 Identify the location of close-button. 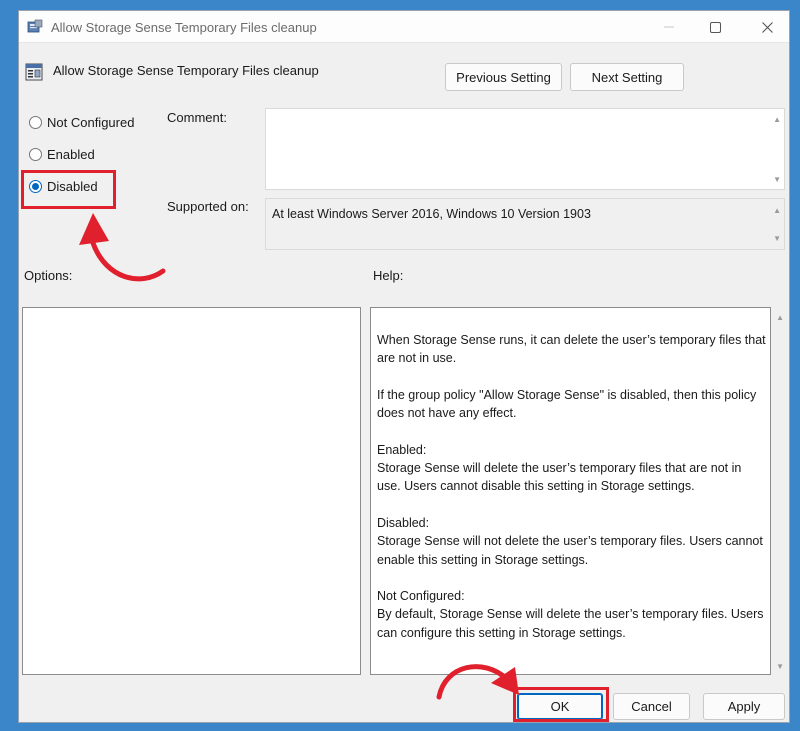
(767, 27).